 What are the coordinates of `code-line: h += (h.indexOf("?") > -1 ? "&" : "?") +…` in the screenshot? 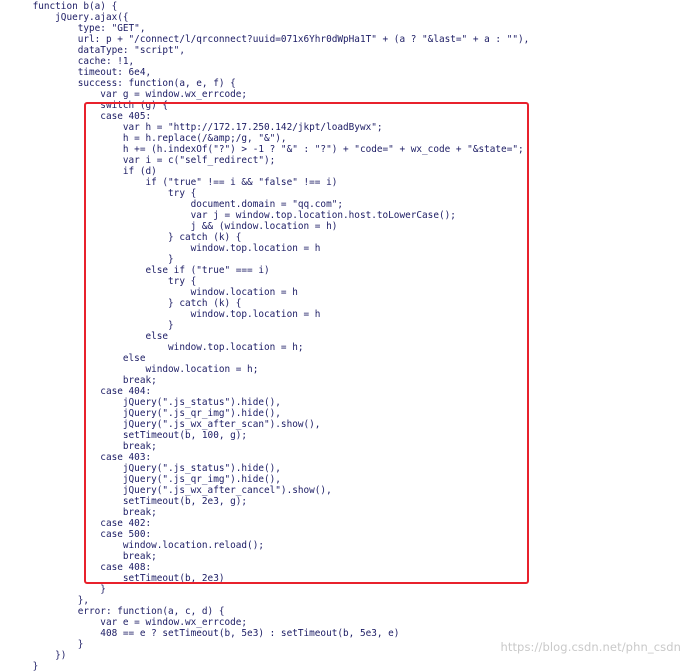 It's located at (267, 149).